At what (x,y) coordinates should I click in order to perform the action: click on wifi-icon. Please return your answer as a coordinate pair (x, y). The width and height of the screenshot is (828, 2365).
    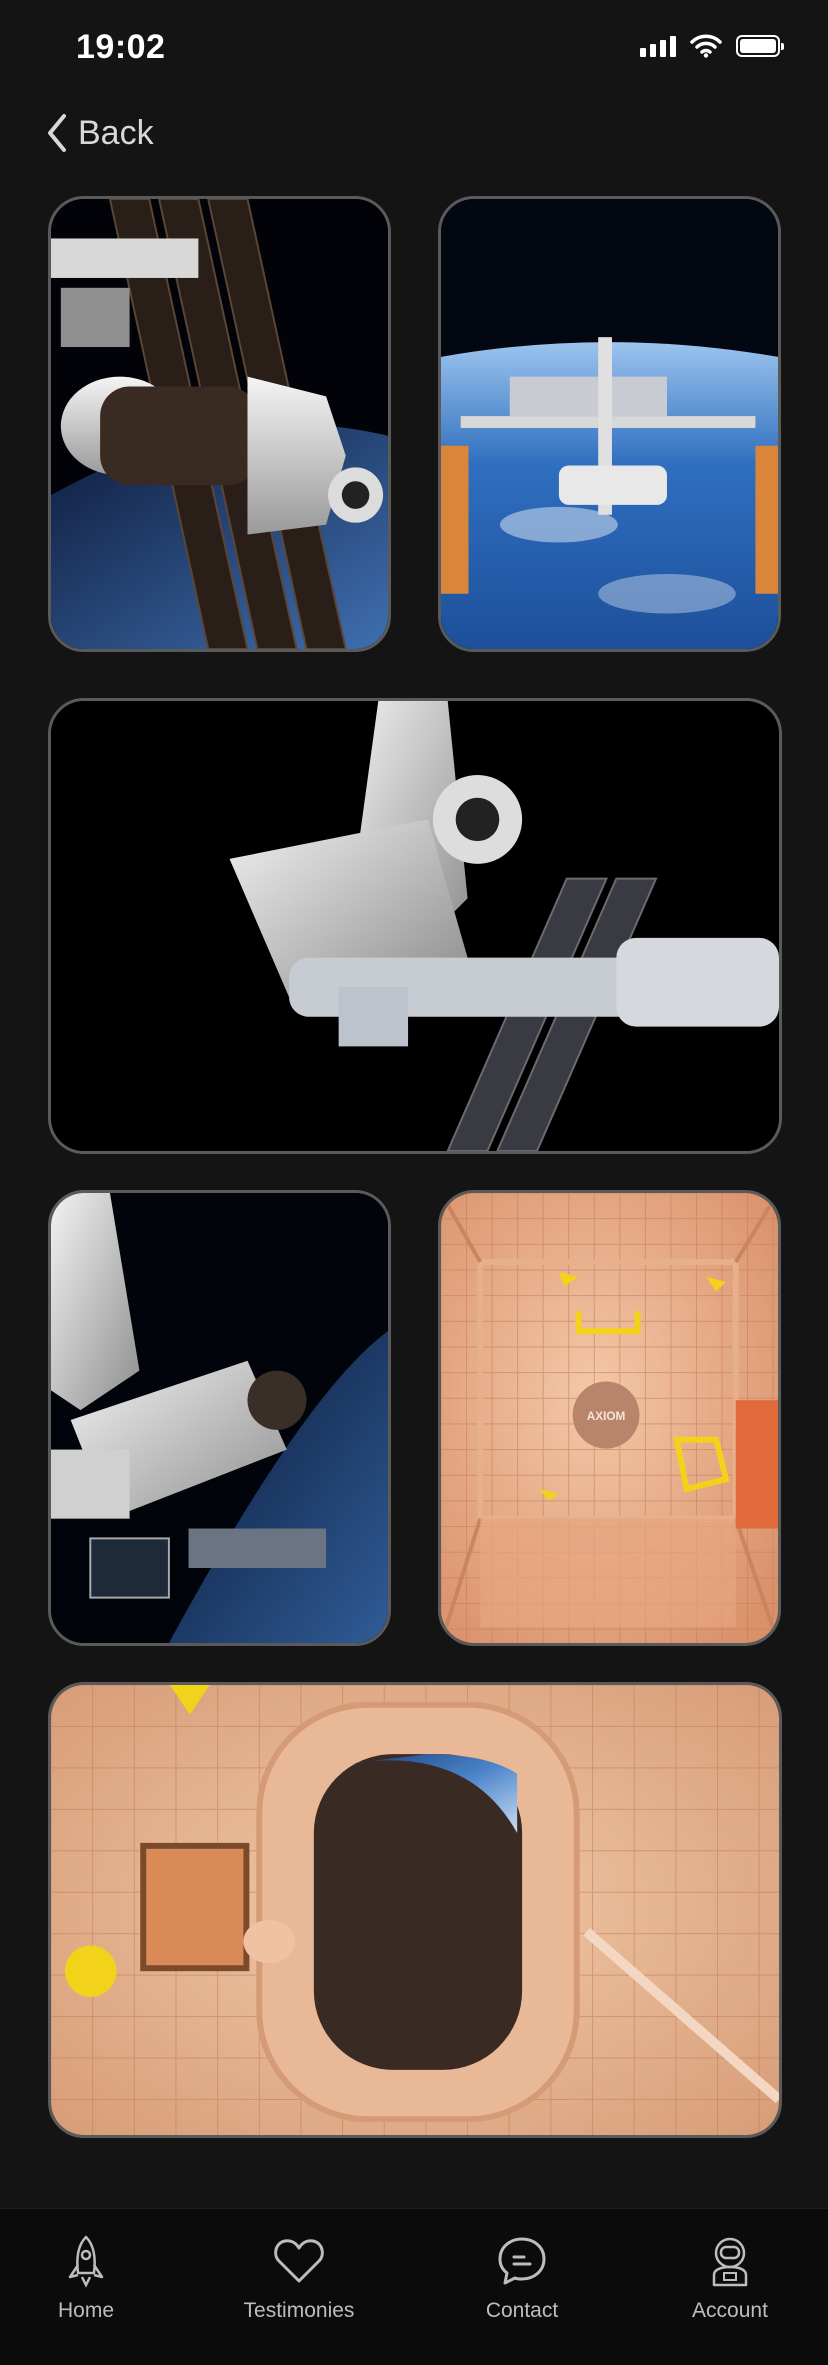
    Looking at the image, I should click on (706, 46).